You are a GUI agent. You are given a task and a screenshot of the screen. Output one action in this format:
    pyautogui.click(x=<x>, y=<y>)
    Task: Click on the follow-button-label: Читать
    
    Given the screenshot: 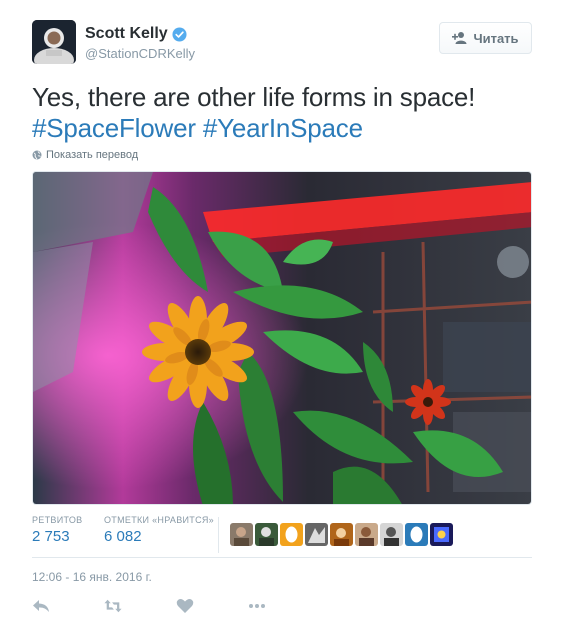 What is the action you would take?
    pyautogui.click(x=496, y=38)
    